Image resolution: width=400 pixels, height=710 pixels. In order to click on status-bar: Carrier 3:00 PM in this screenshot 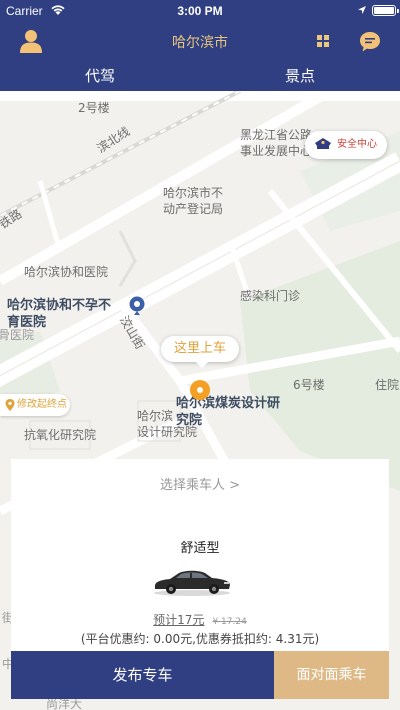, I will do `click(200, 11)`.